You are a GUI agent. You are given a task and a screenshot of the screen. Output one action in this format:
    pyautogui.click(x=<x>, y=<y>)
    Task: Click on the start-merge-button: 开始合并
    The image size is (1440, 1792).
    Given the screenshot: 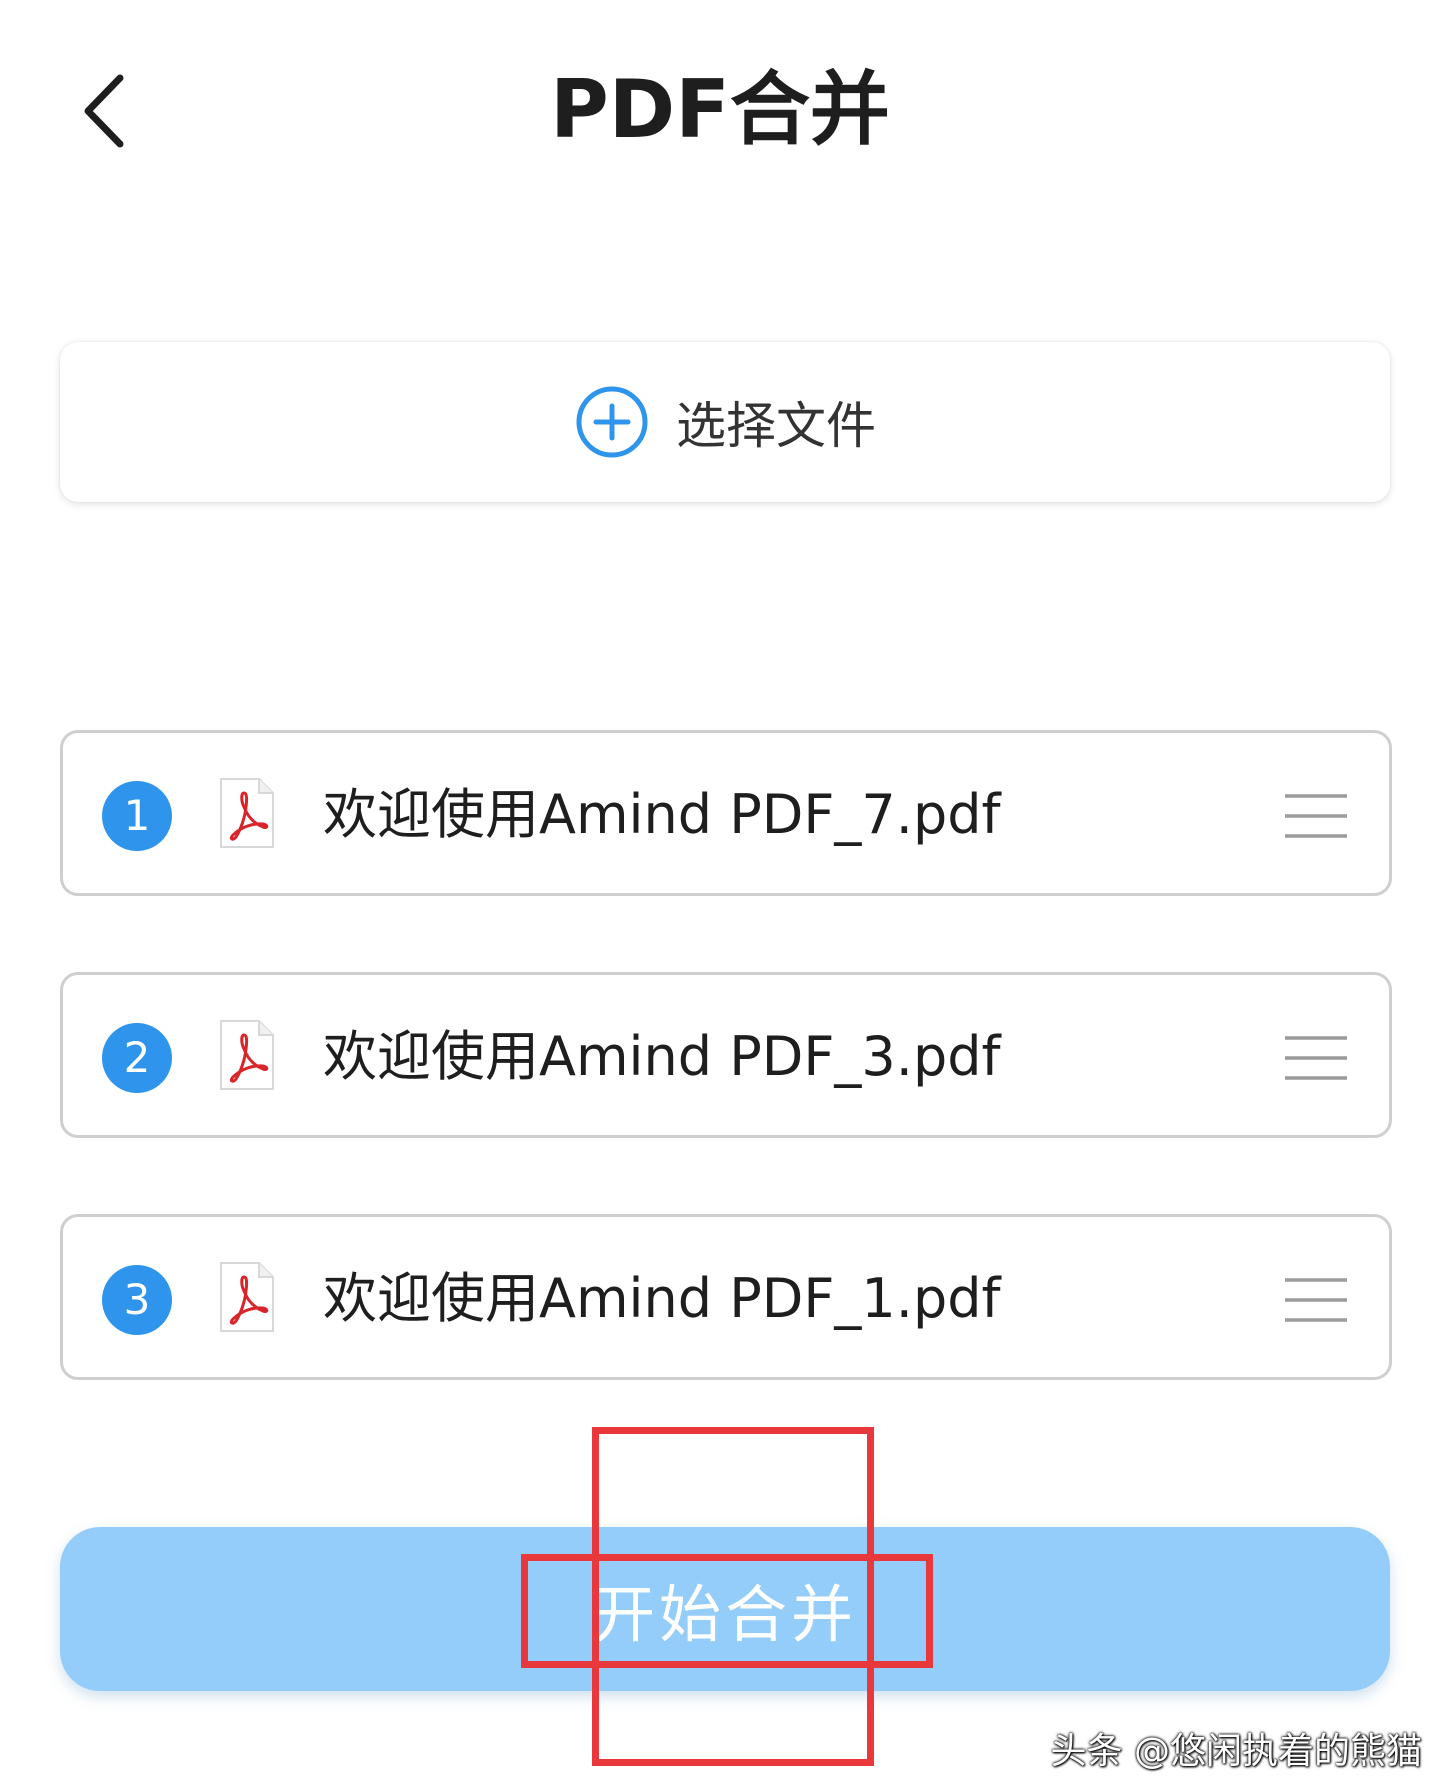 What is the action you would take?
    pyautogui.click(x=725, y=1609)
    